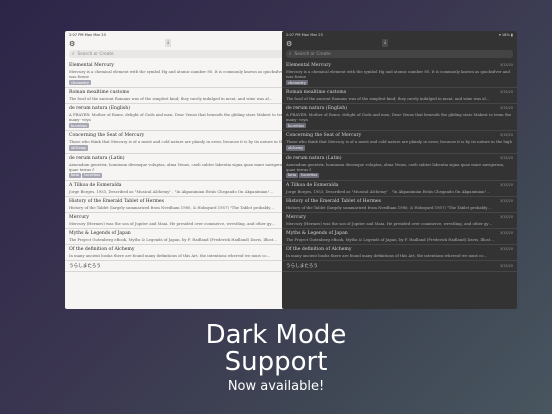 Image resolution: width=552 pixels, height=414 pixels. I want to click on note-title: Elemental Mercury, so click(92, 65).